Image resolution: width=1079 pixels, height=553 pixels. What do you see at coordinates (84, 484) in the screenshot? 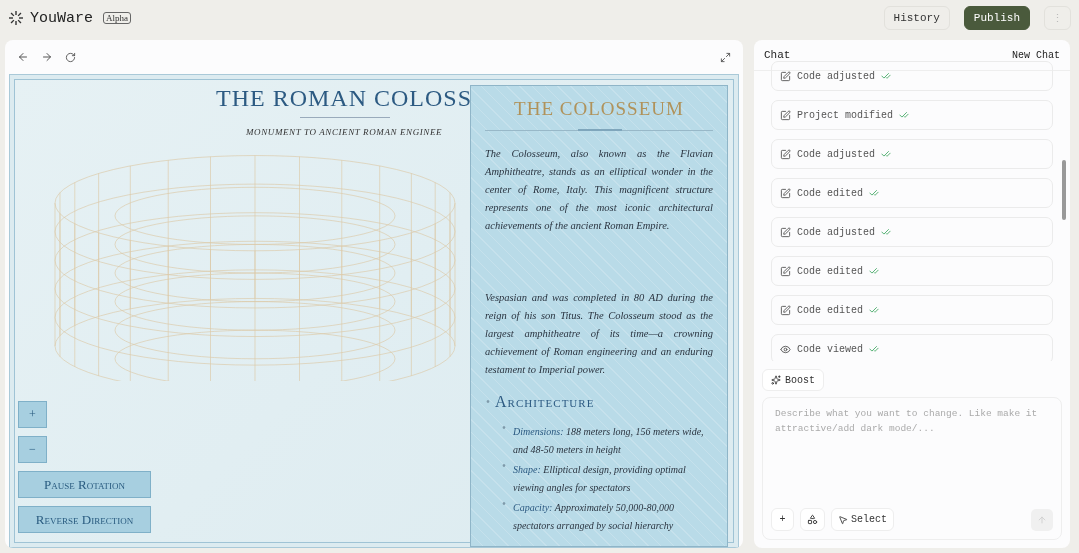
I see `control-button: Pause Rotation` at bounding box center [84, 484].